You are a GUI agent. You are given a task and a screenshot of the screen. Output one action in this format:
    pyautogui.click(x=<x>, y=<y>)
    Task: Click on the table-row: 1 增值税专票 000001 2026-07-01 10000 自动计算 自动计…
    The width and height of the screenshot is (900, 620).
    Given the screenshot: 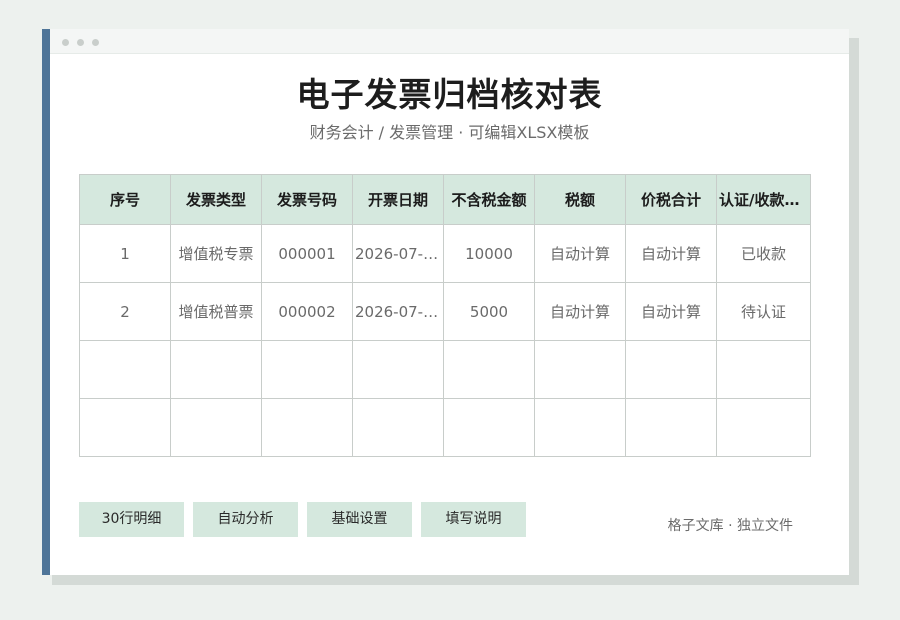 What is the action you would take?
    pyautogui.click(x=445, y=253)
    